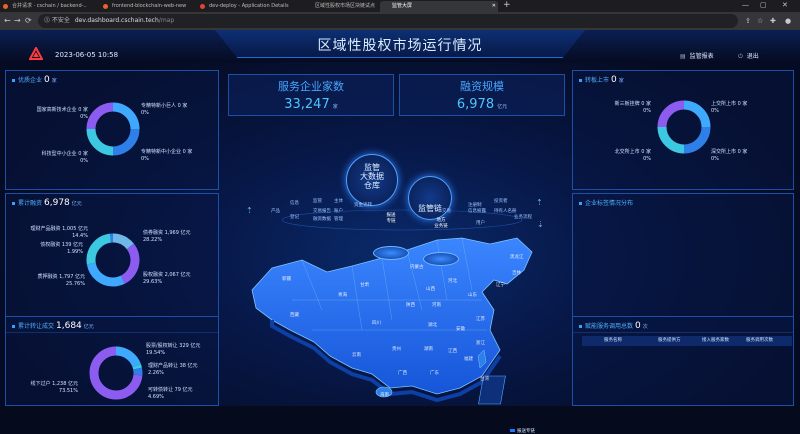  What do you see at coordinates (249, 210) in the screenshot?
I see `arrow-up-left-icon: ⇡` at bounding box center [249, 210].